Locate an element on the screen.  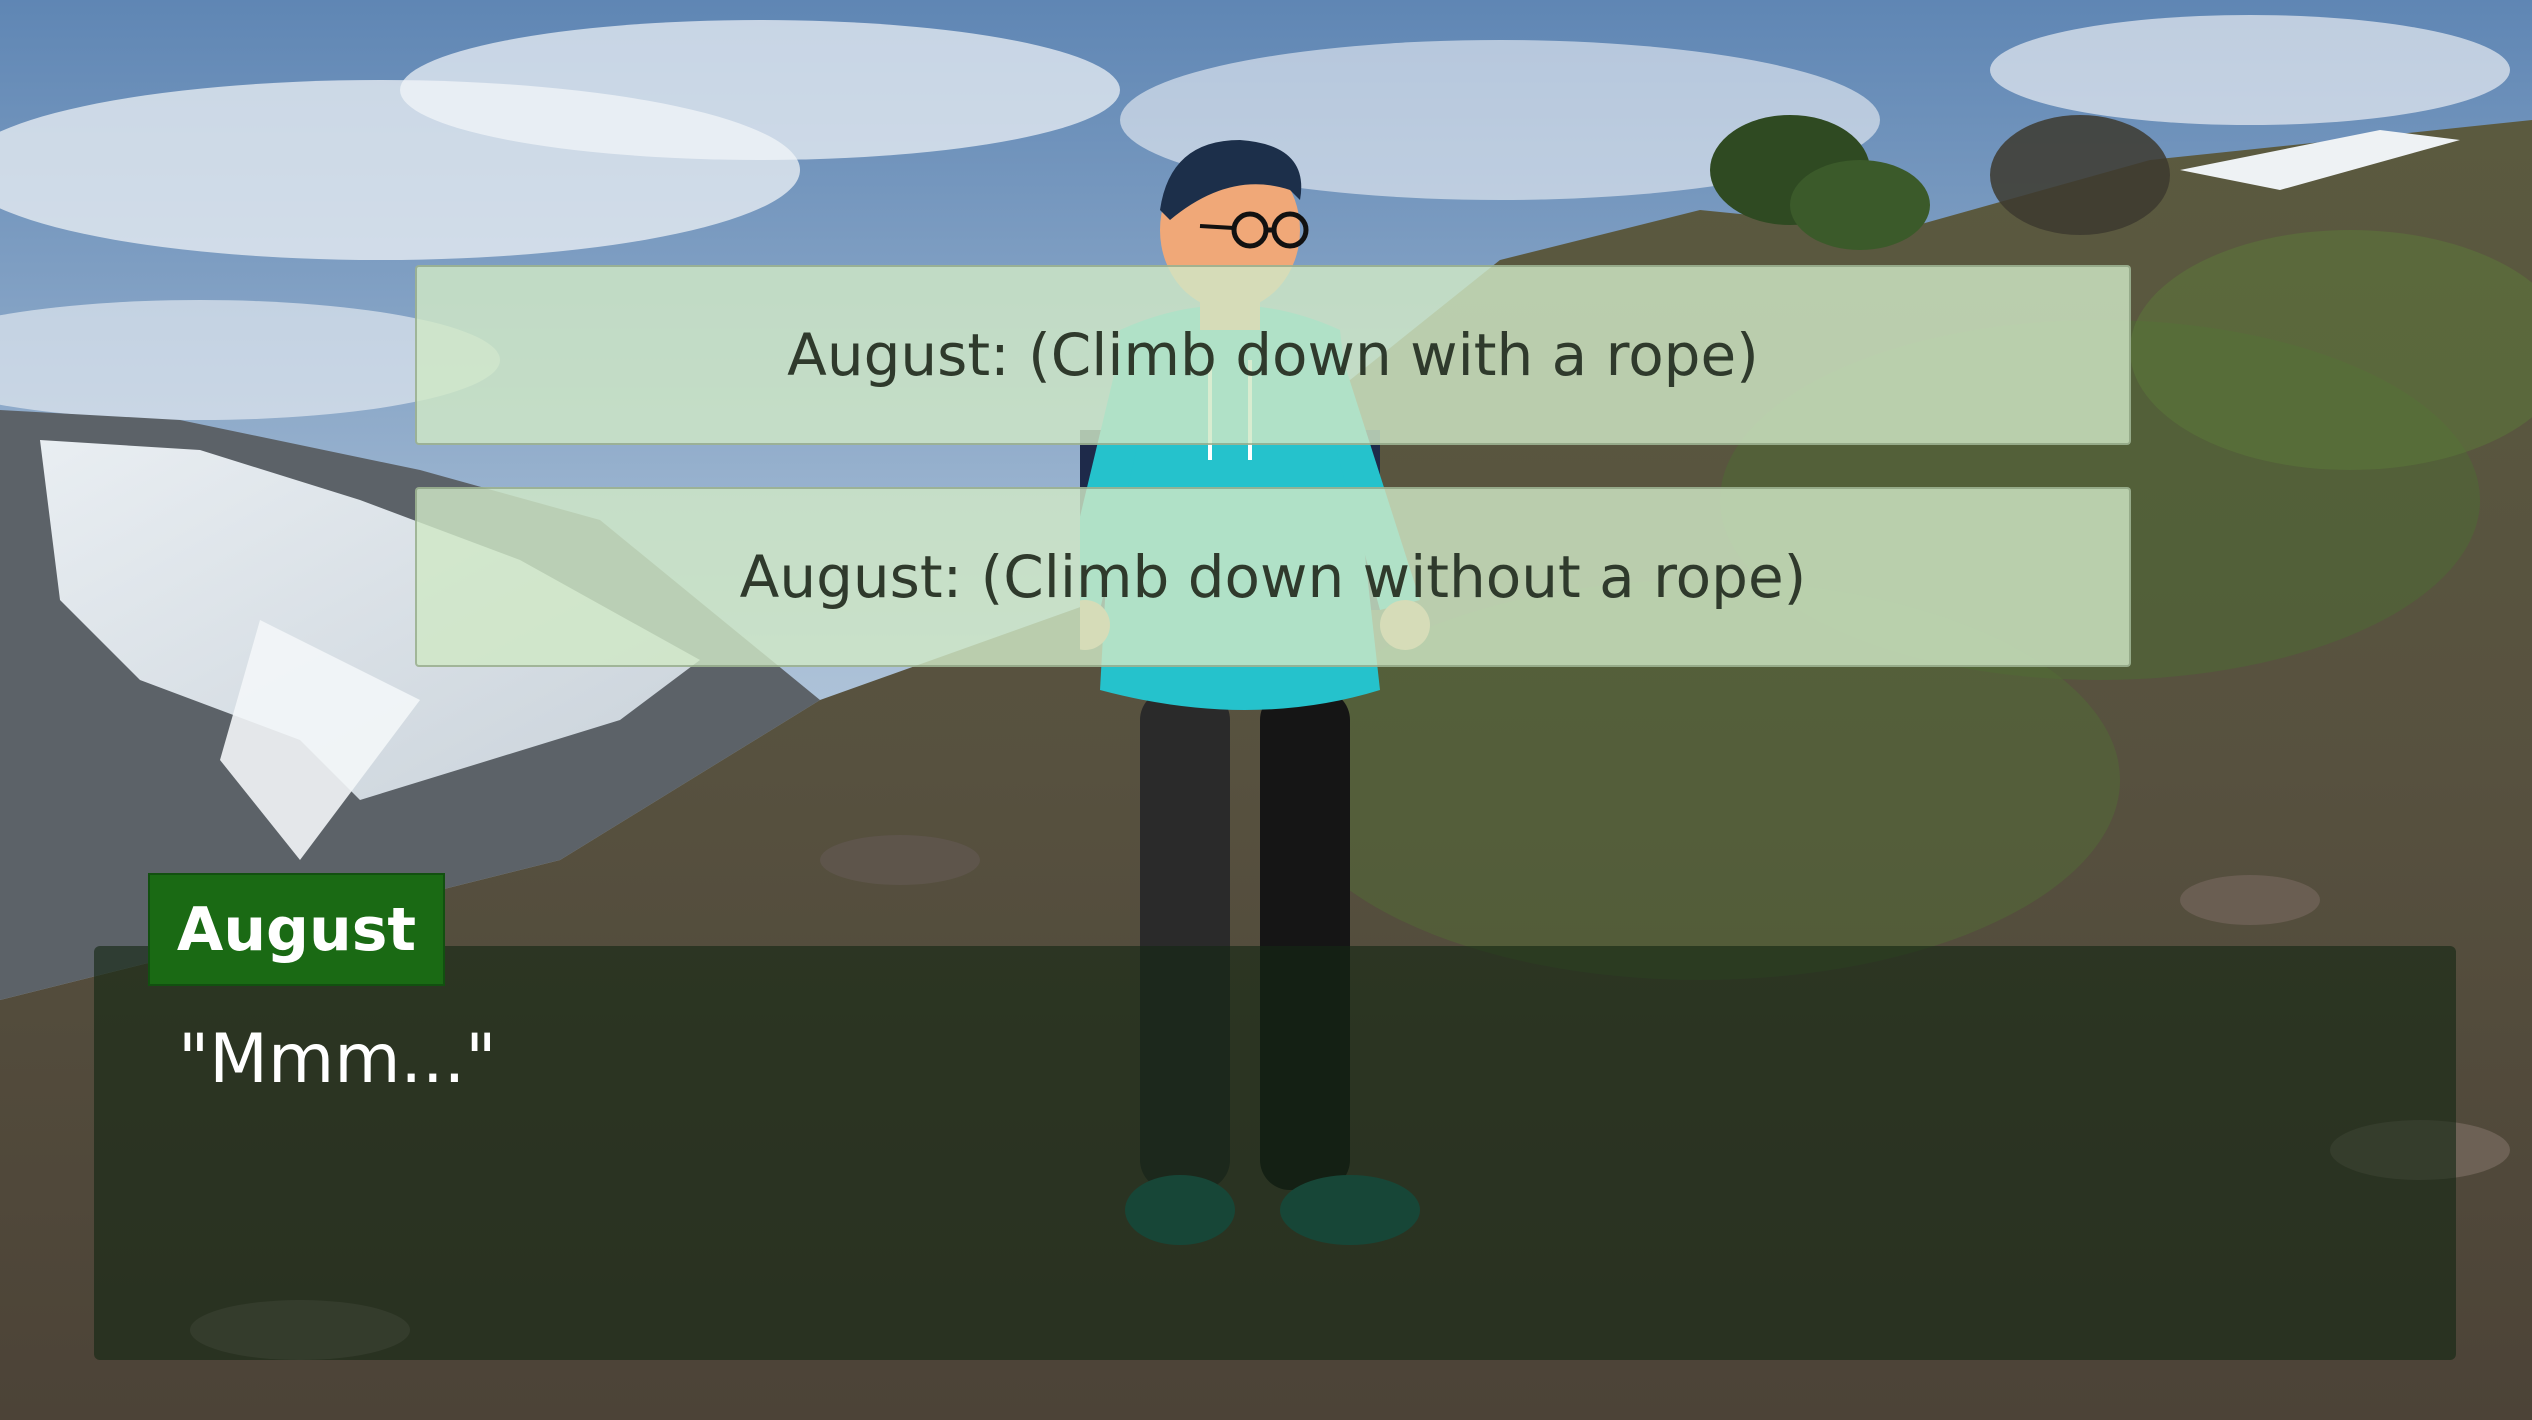
choice-label: August: (Climb down without a rope) is located at coordinates (1273, 577).